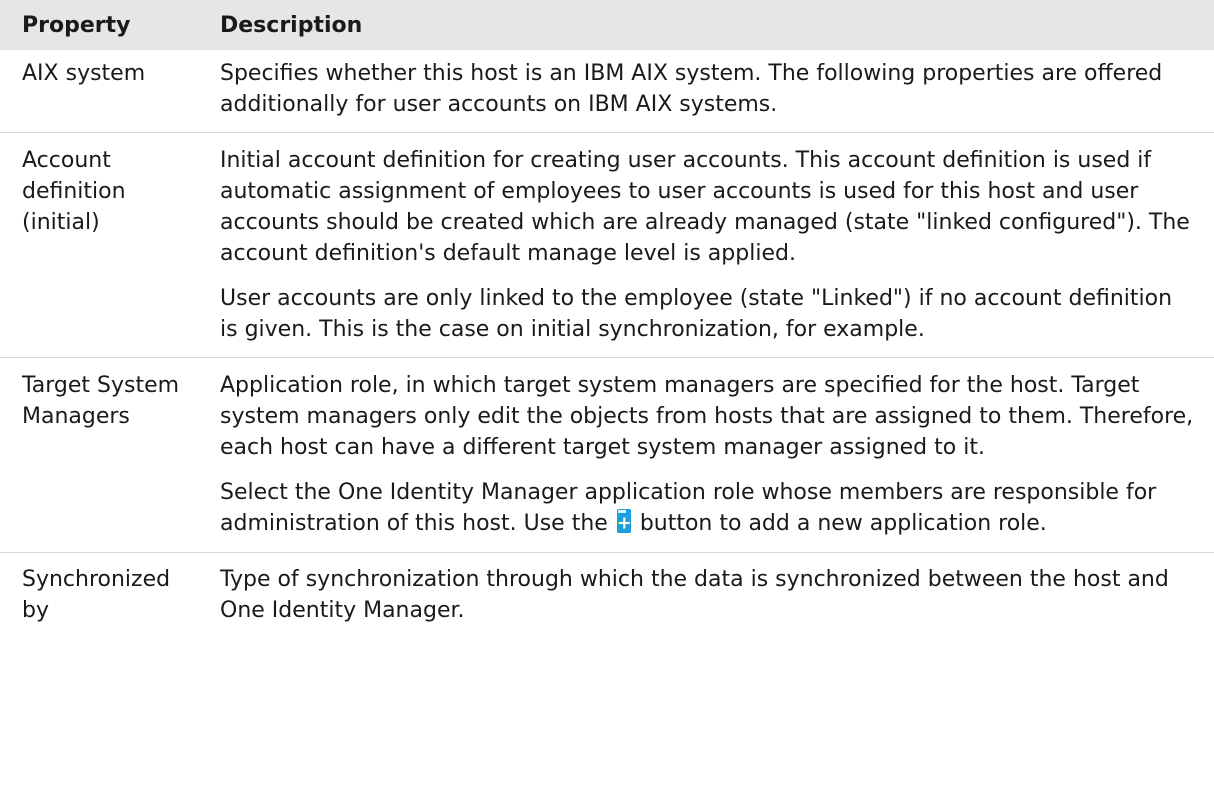  What do you see at coordinates (96, 595) in the screenshot?
I see `property-cell: Synchronized by` at bounding box center [96, 595].